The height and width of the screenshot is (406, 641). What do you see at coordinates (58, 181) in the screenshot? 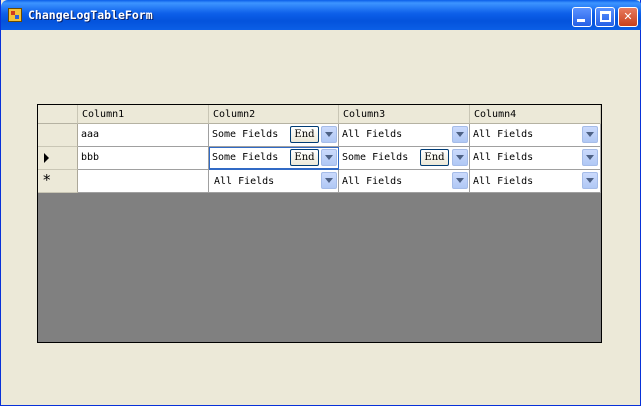
I see `row-header: *` at bounding box center [58, 181].